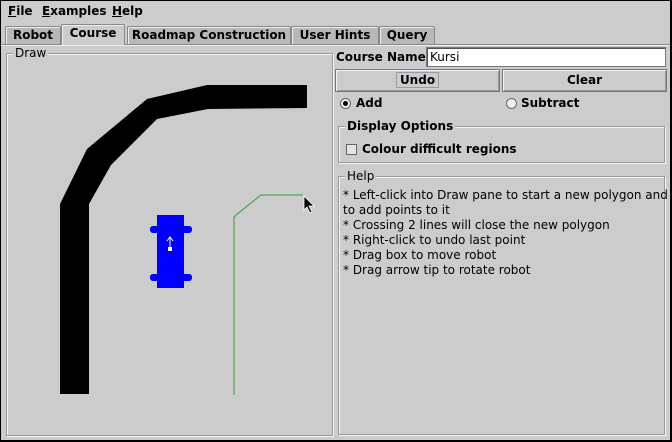 This screenshot has height=442, width=672. I want to click on undo-button-label: Undo, so click(417, 80).